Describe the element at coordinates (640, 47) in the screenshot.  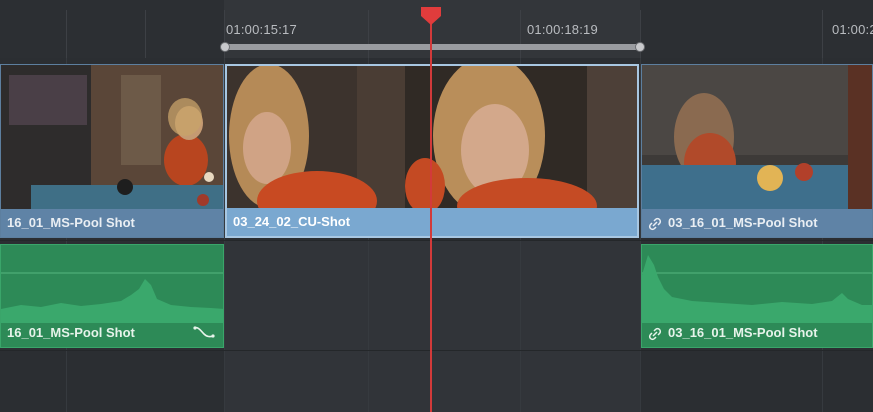
I see `range-out-handle` at that location.